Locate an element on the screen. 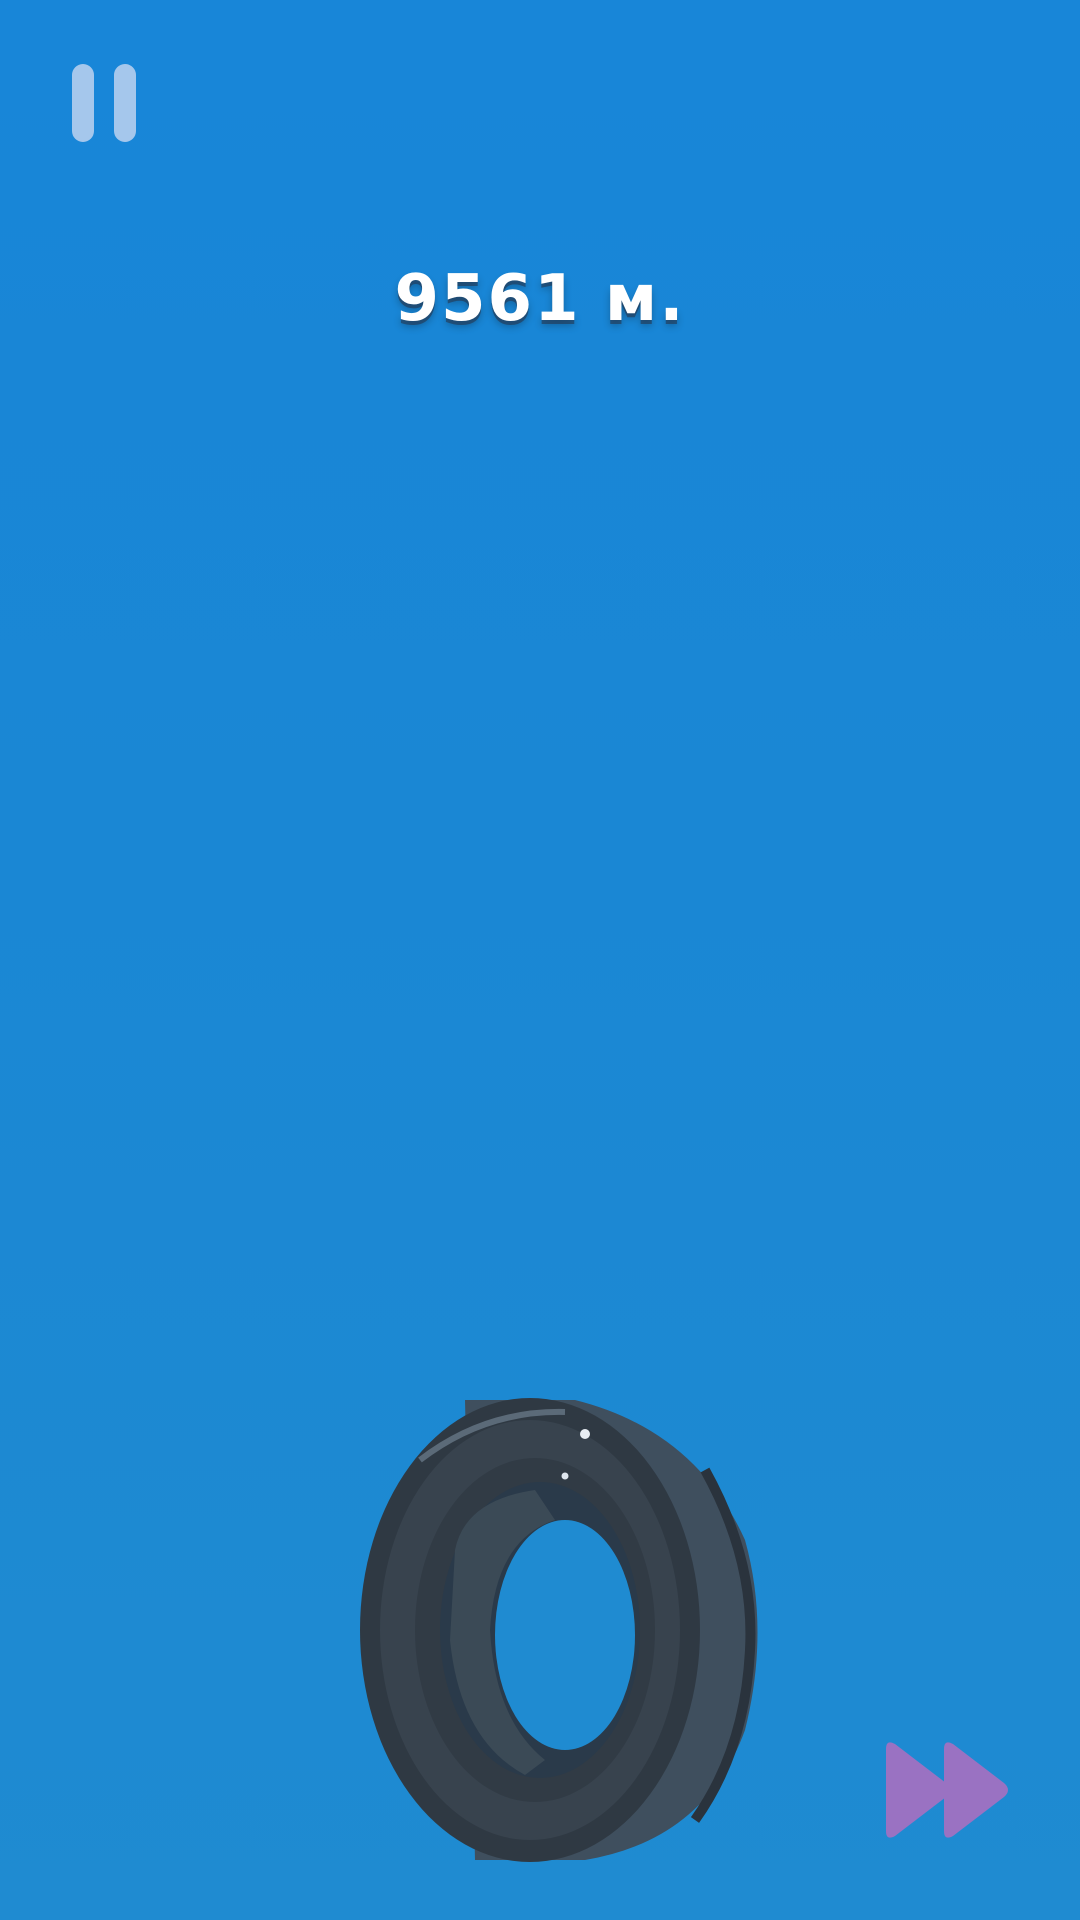 Image resolution: width=1080 pixels, height=1920 pixels. pause-bar-left is located at coordinates (83, 103).